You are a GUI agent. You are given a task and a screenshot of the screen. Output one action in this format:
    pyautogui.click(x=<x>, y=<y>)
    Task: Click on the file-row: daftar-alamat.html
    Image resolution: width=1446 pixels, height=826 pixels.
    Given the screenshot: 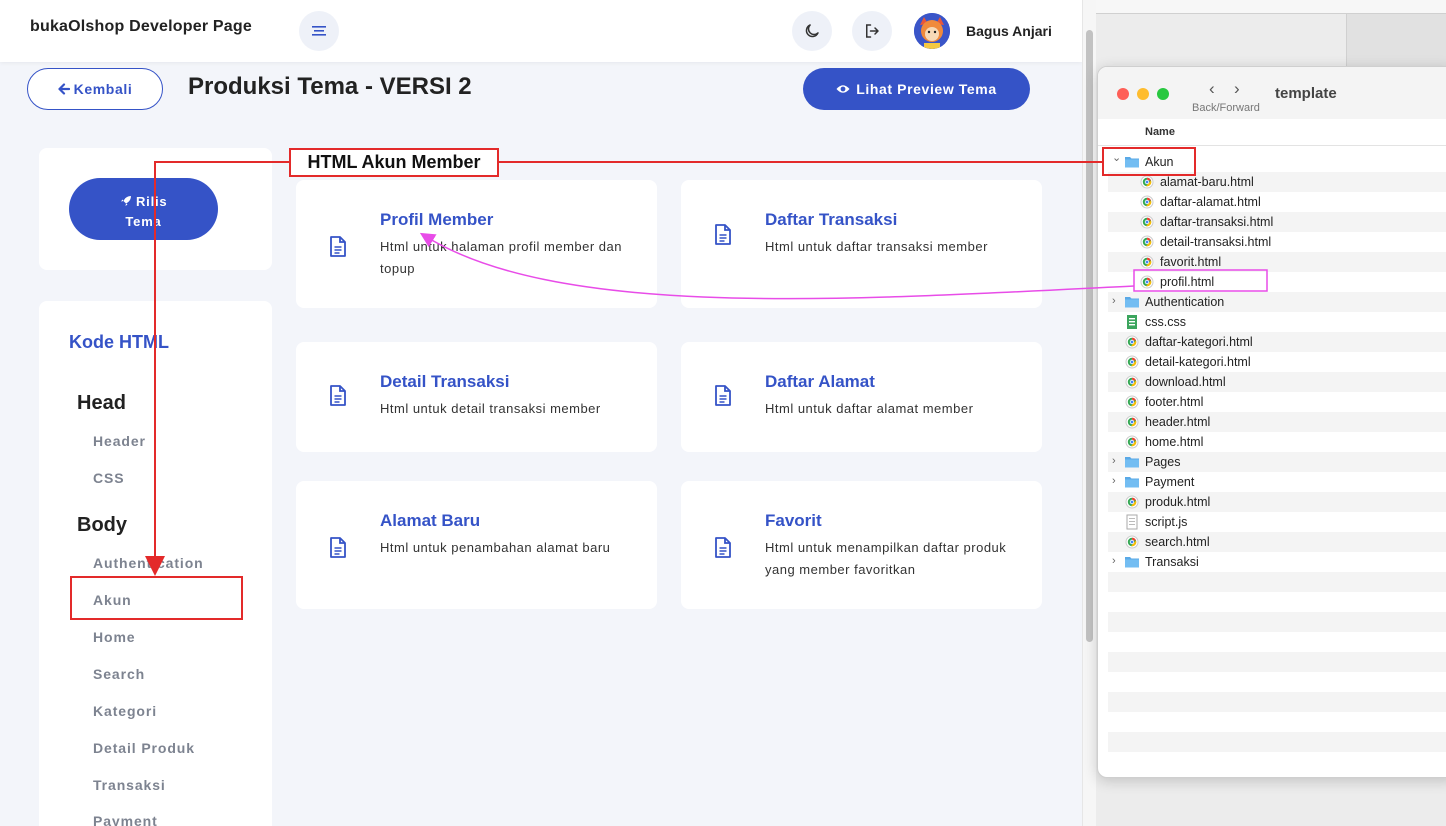 What is the action you would take?
    pyautogui.click(x=1277, y=202)
    